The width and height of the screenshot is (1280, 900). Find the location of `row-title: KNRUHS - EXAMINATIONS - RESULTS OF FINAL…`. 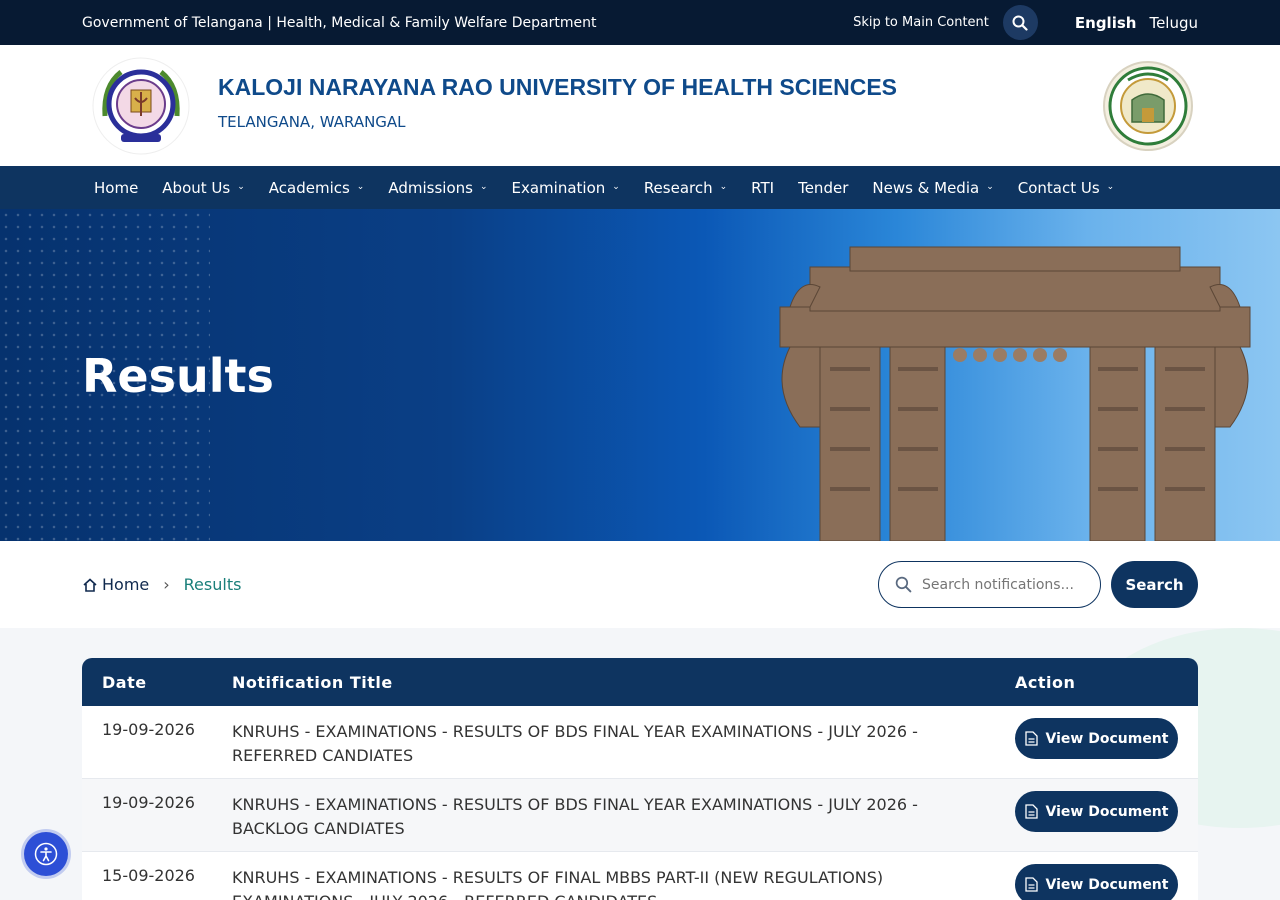

row-title: KNRUHS - EXAMINATIONS - RESULTS OF FINAL… is located at coordinates (558, 884).